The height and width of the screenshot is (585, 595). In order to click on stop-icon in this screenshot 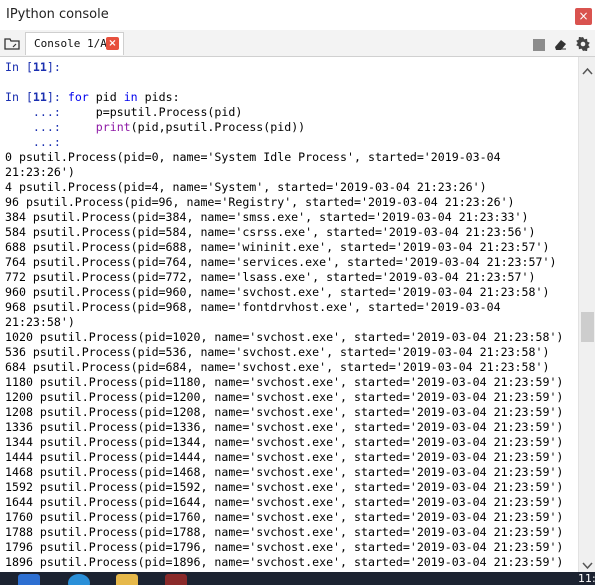, I will do `click(539, 43)`.